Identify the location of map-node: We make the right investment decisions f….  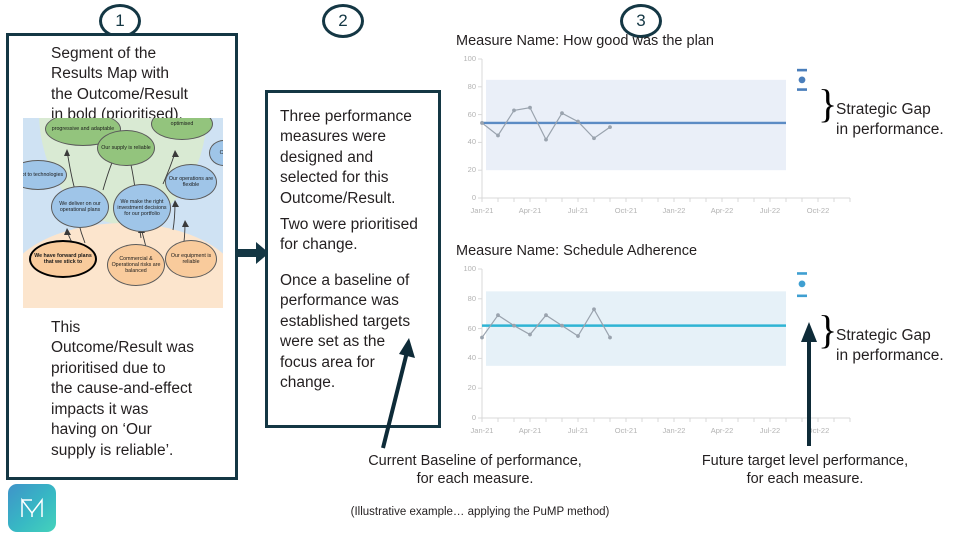
(142, 208).